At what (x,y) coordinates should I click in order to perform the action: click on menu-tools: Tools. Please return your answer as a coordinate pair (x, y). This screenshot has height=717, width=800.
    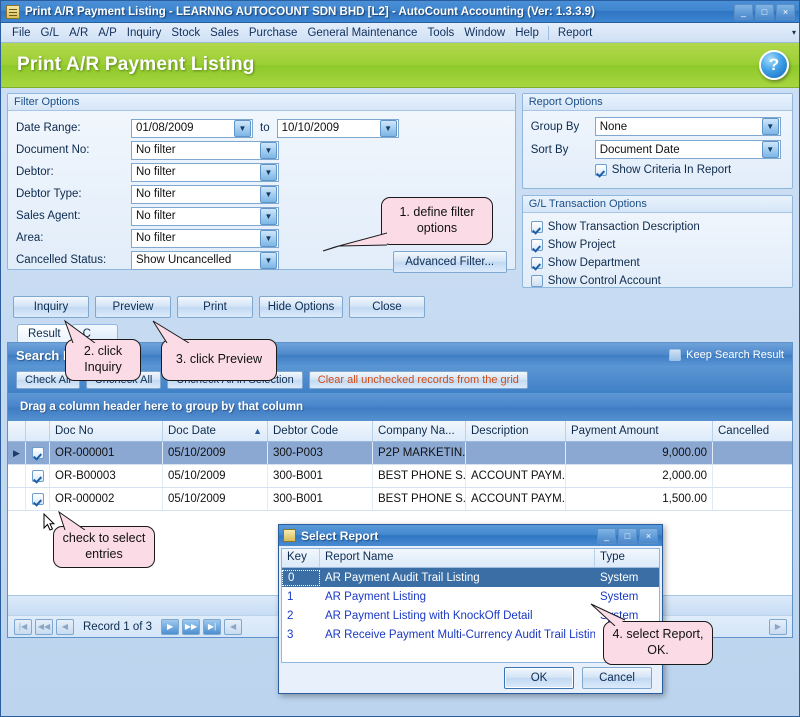
    Looking at the image, I should click on (440, 33).